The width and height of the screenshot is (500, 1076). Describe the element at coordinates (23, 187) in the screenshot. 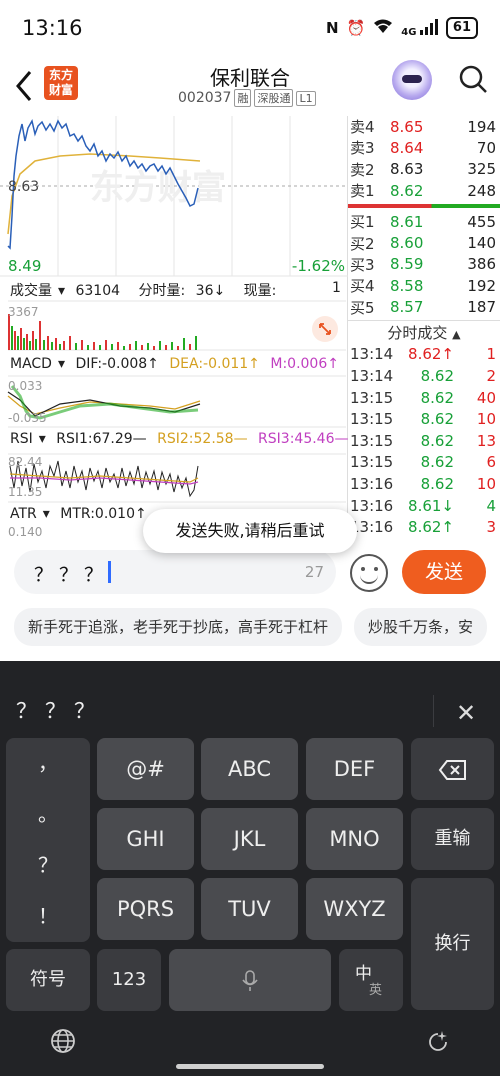

I see `ref-price: 8.63` at that location.